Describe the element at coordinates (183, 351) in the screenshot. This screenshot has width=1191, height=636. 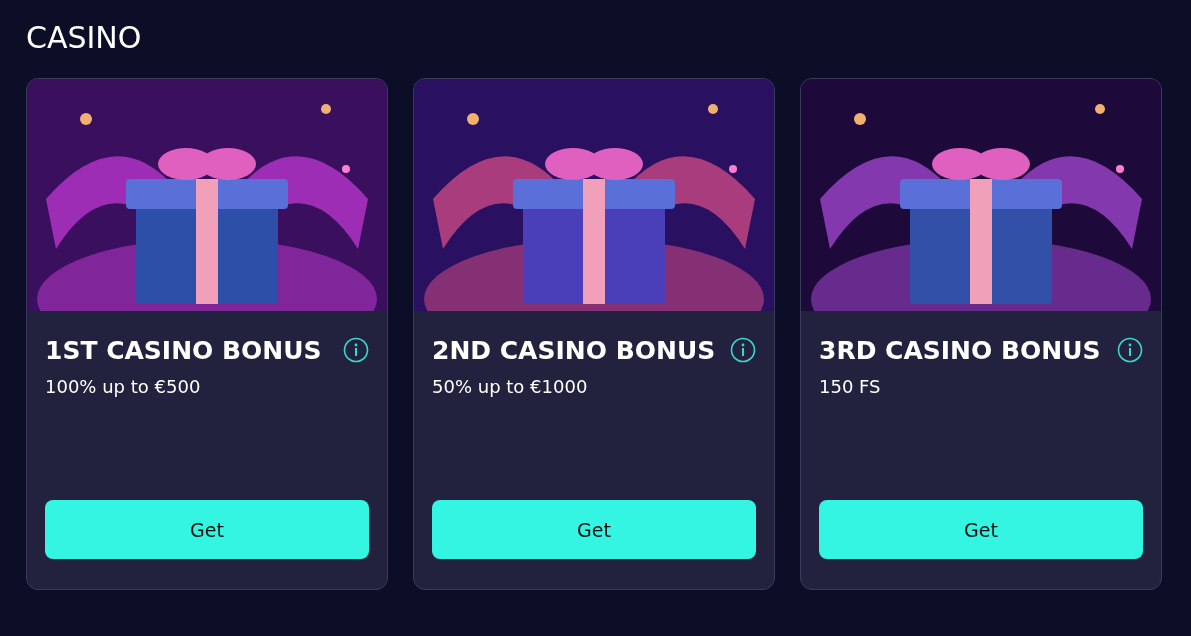
I see `bonus-title: 1ST CASINO BONUS` at that location.